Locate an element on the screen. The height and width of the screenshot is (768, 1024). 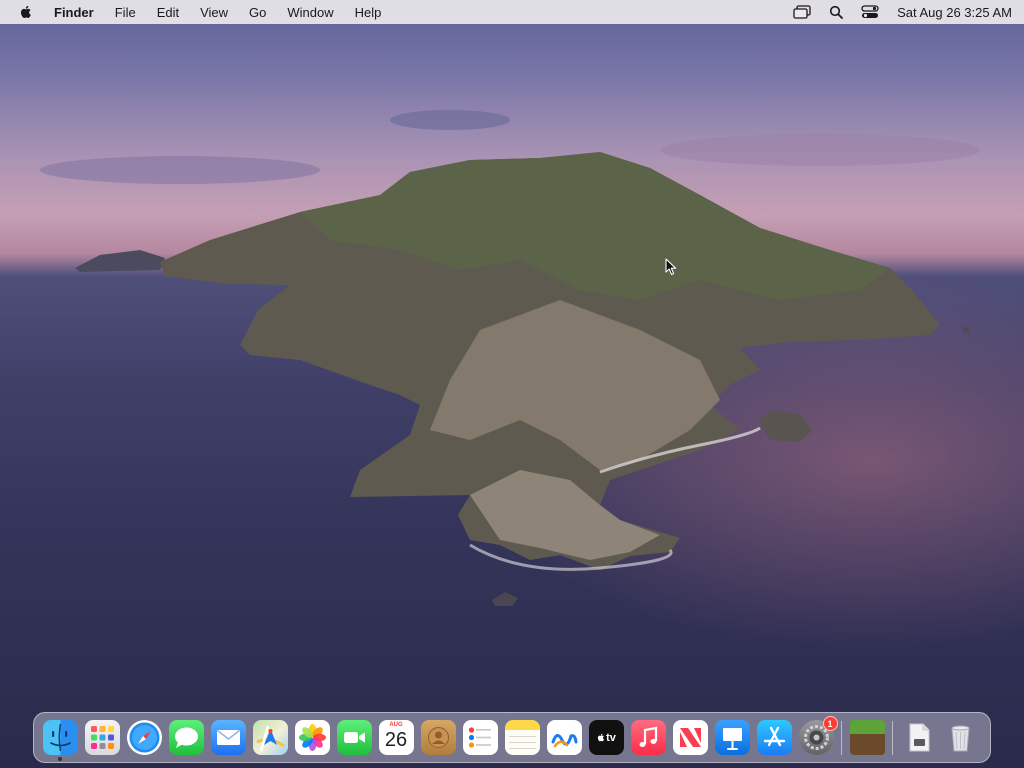
dock-app-tv: tv is located at coordinates (606, 737).